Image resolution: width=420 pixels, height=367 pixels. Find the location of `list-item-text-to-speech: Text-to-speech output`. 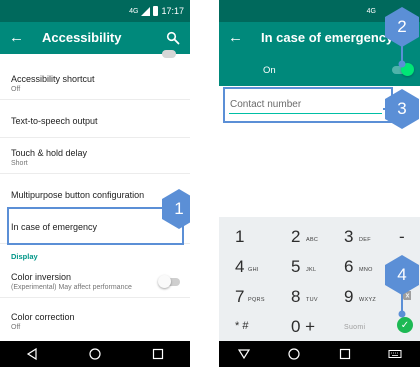

list-item-text-to-speech: Text-to-speech output is located at coordinates (95, 121).